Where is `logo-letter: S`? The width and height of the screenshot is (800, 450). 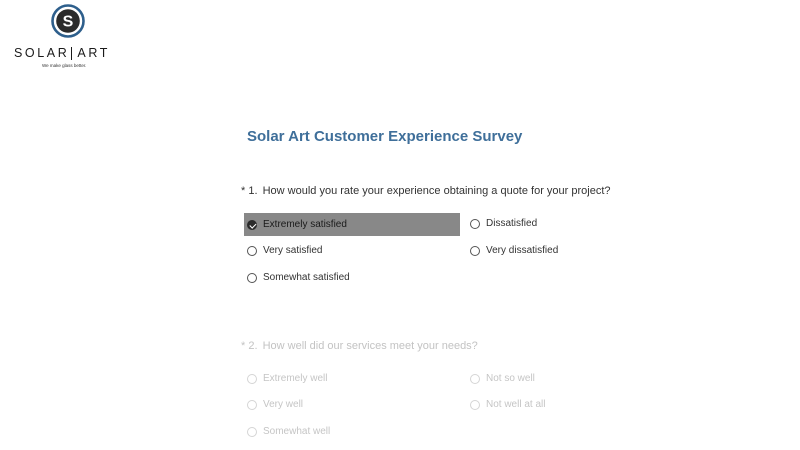 logo-letter: S is located at coordinates (68, 22).